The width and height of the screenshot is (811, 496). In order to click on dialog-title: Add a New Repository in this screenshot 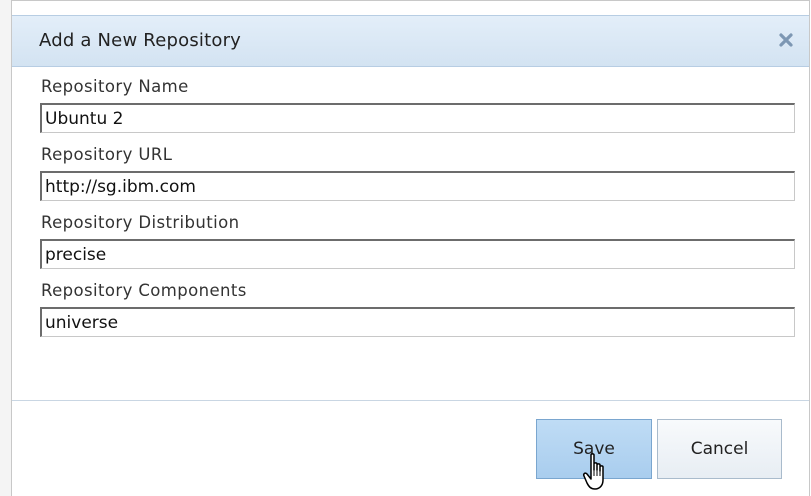, I will do `click(140, 40)`.